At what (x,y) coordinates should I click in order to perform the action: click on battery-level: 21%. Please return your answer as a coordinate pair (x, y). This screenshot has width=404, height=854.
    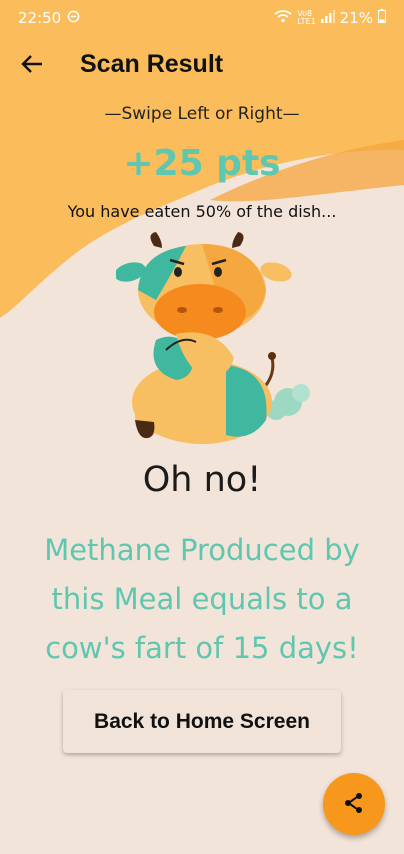
    Looking at the image, I should click on (356, 18).